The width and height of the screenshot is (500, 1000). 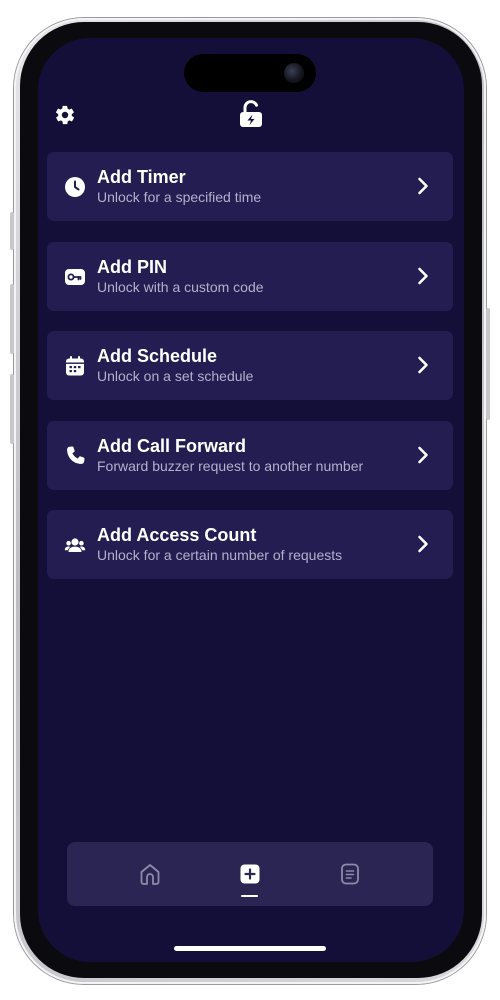 What do you see at coordinates (75, 187) in the screenshot?
I see `clock-icon` at bounding box center [75, 187].